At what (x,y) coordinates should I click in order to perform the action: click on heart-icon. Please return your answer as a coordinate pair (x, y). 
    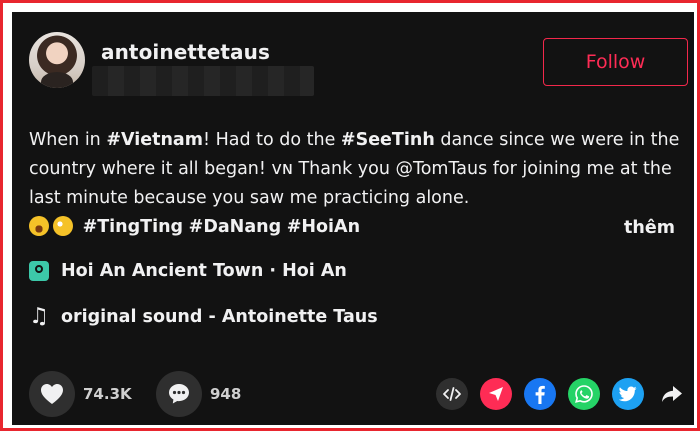
    Looking at the image, I should click on (52, 394).